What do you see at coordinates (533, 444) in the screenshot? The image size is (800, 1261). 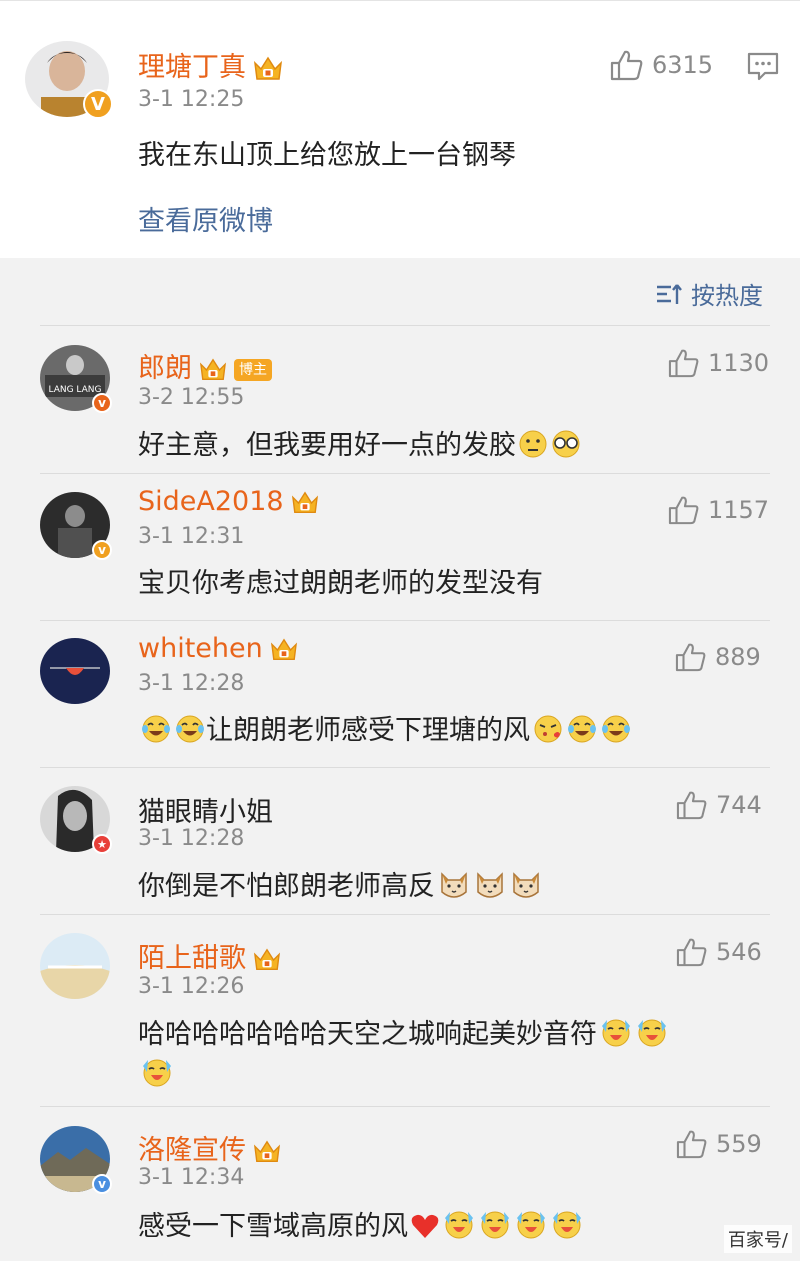 I see `thinking-emoji-icon` at bounding box center [533, 444].